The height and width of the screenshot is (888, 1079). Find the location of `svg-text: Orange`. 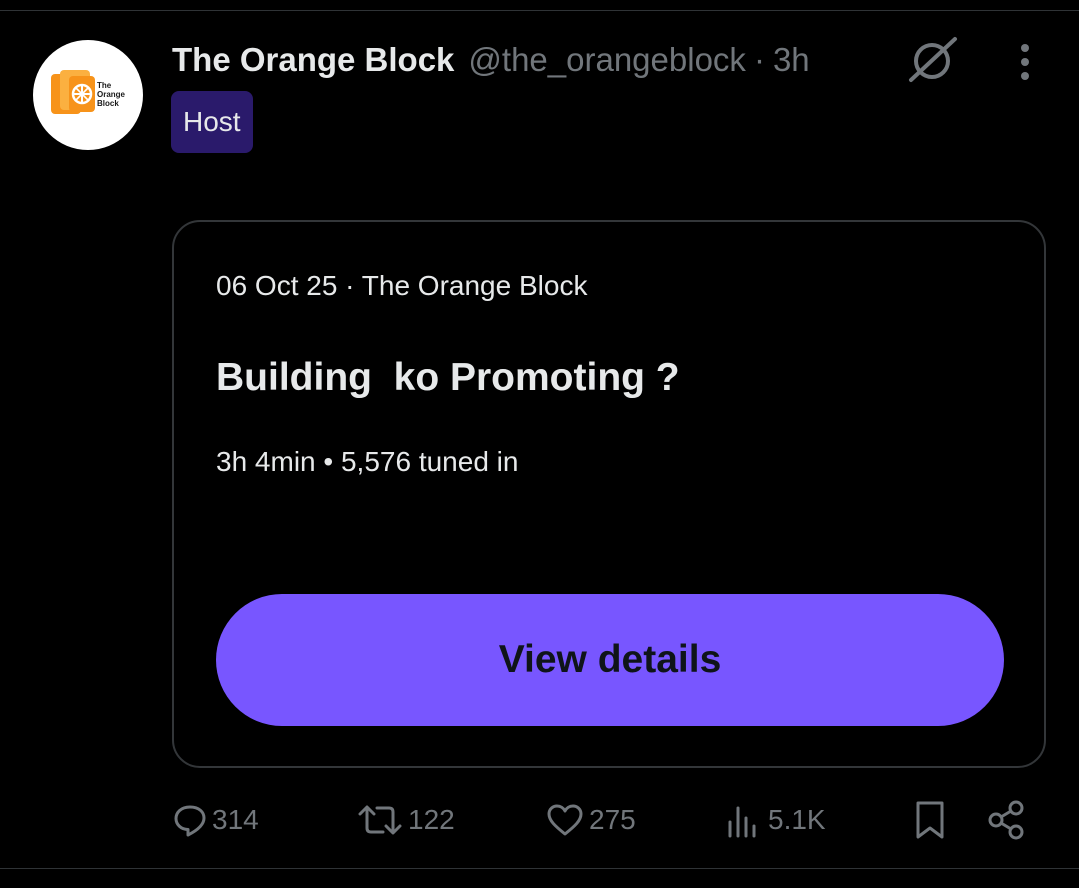

svg-text: Orange is located at coordinates (111, 94).